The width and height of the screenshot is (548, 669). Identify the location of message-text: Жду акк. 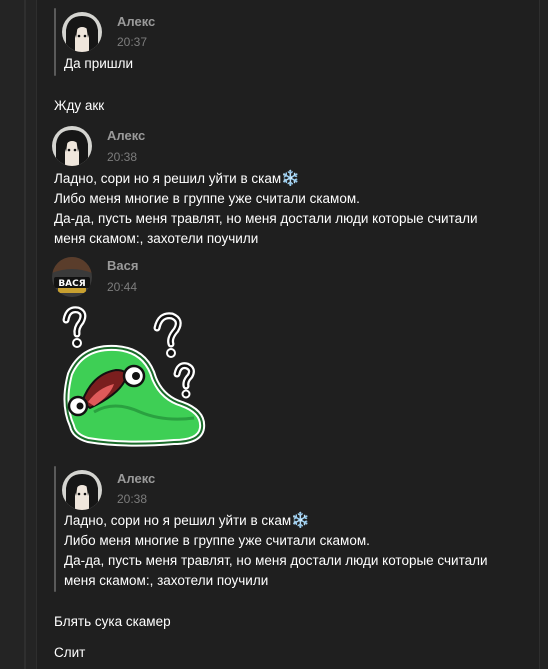
(79, 105).